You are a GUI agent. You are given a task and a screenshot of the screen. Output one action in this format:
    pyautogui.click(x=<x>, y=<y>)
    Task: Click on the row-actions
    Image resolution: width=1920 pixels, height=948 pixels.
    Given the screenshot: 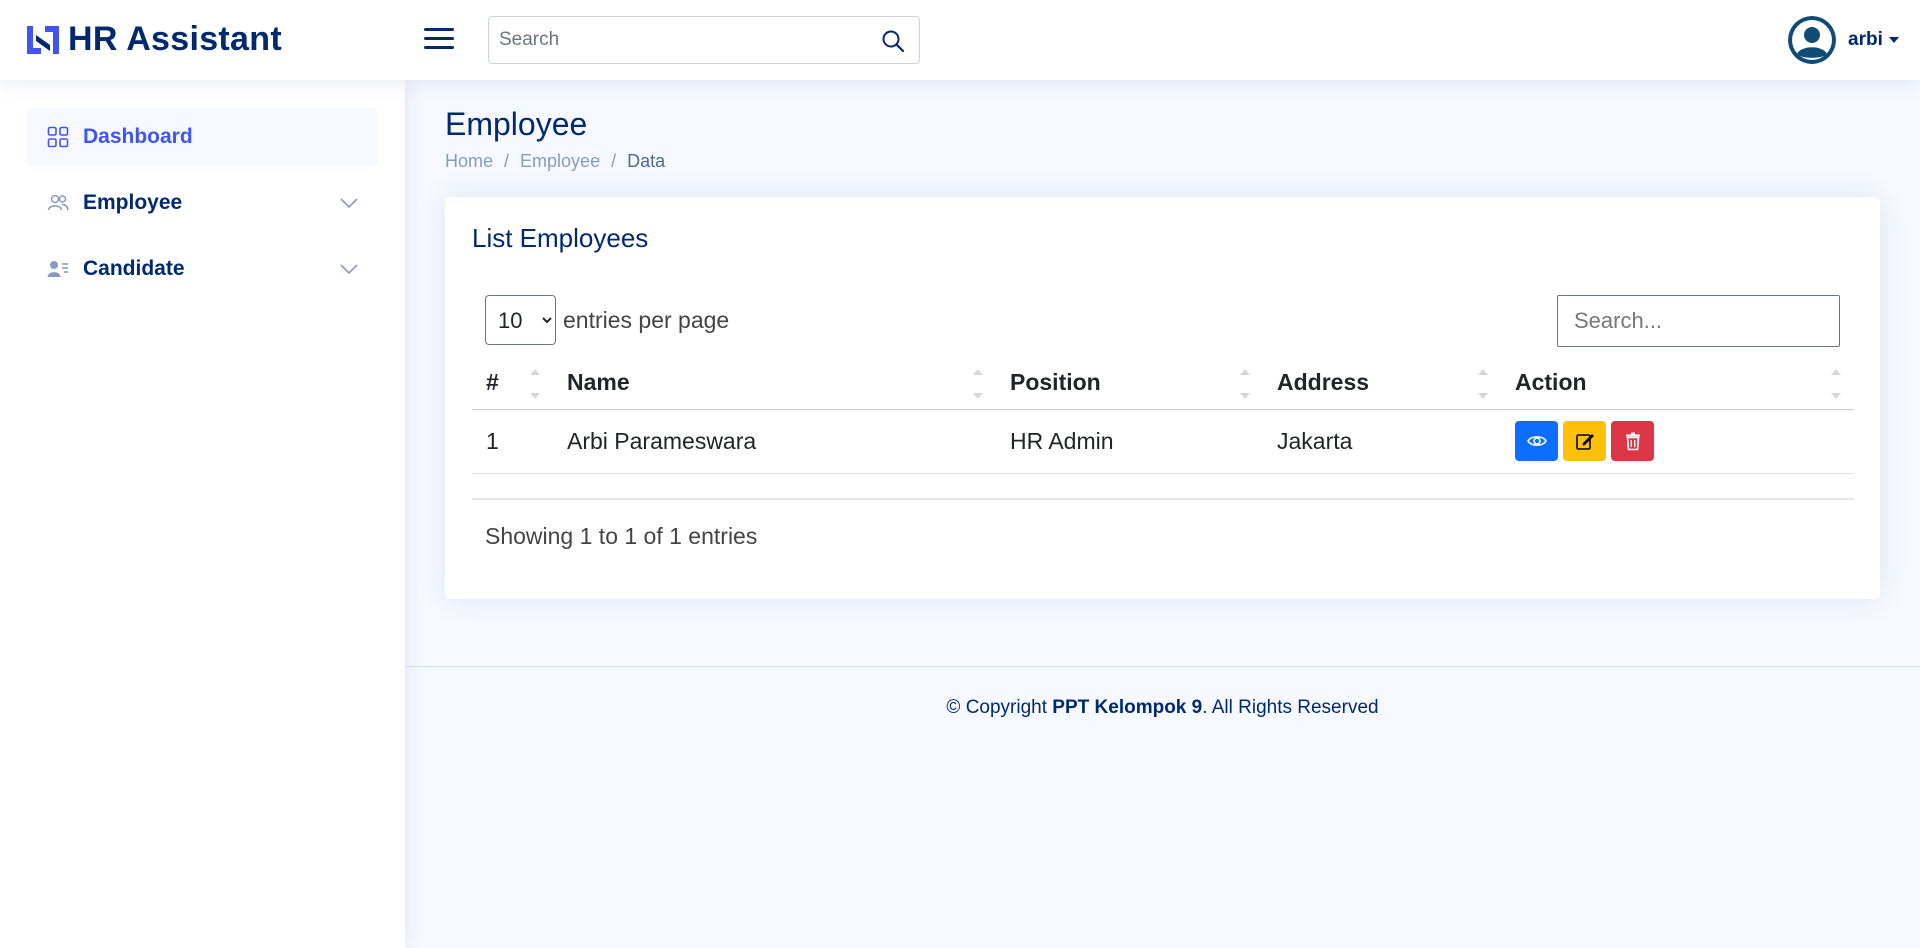 What is the action you would take?
    pyautogui.click(x=1677, y=441)
    